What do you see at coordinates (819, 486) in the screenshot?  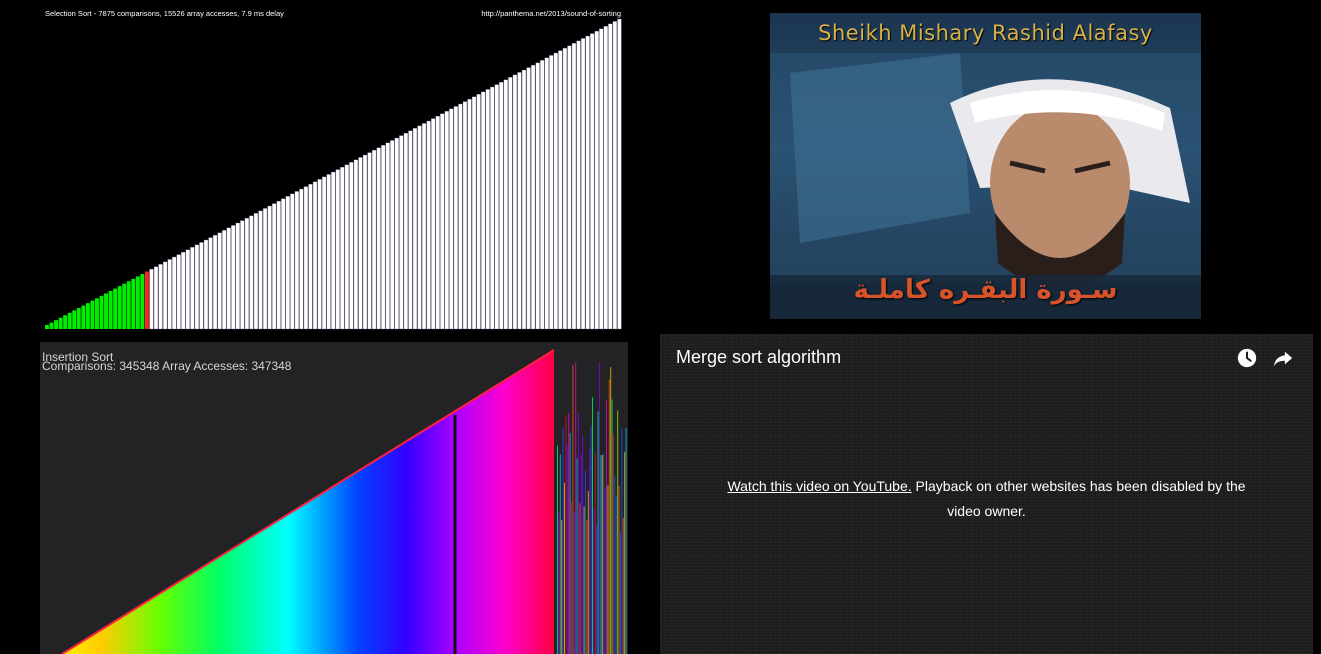 I see `watch-on-youtube-link: Watch this video on YouTube.` at bounding box center [819, 486].